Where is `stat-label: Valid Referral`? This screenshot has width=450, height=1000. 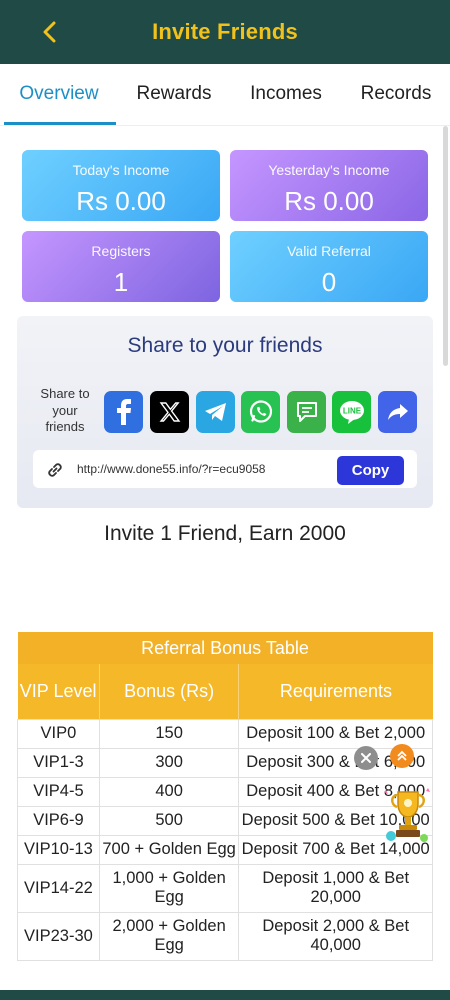
stat-label: Valid Referral is located at coordinates (329, 251).